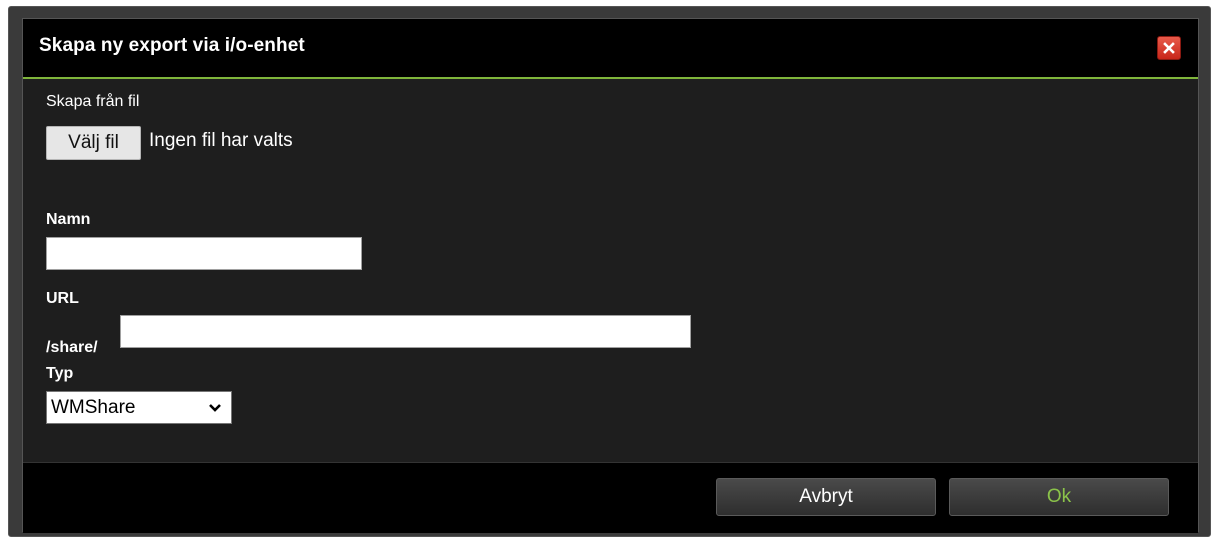 Image resolution: width=1213 pixels, height=541 pixels. I want to click on ok-button: Ok, so click(1059, 497).